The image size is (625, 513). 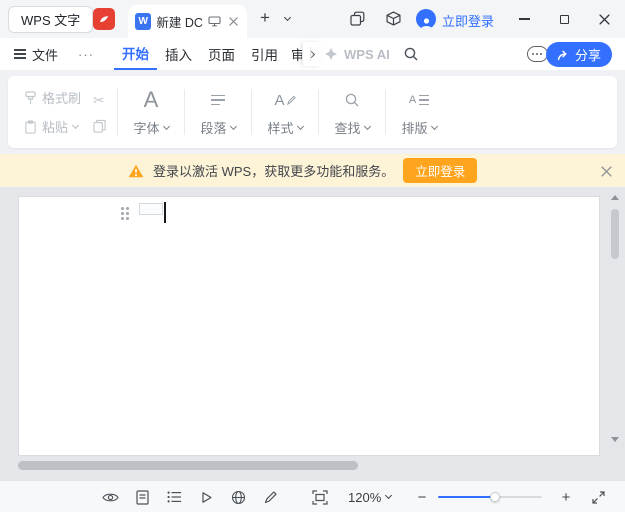 I want to click on scroll-down-arrow-icon, so click(x=615, y=439).